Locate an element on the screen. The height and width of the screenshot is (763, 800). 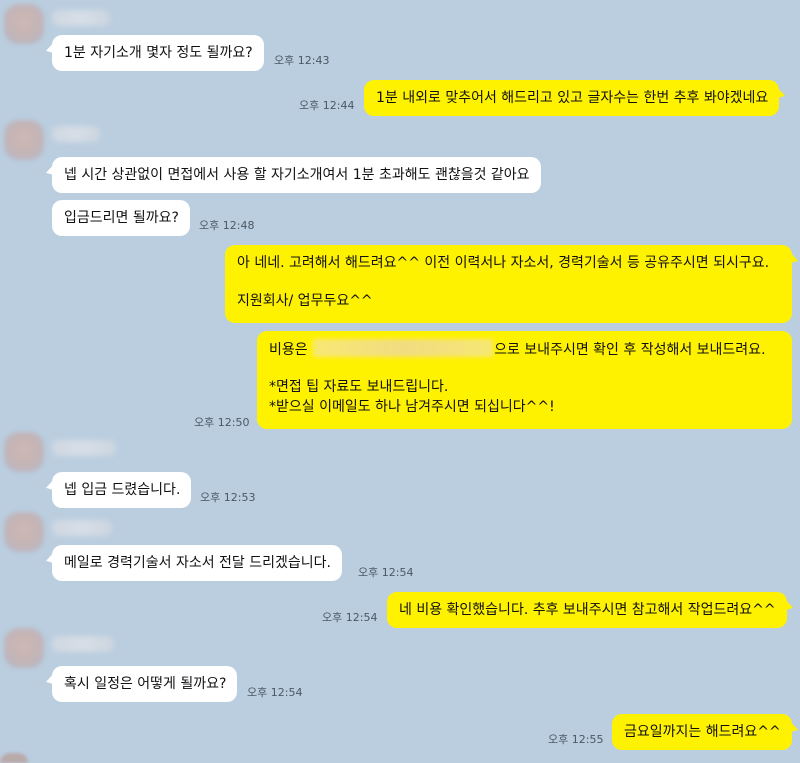
message-text: 1분 자기소개 몇자 정도 될까요? is located at coordinates (158, 53).